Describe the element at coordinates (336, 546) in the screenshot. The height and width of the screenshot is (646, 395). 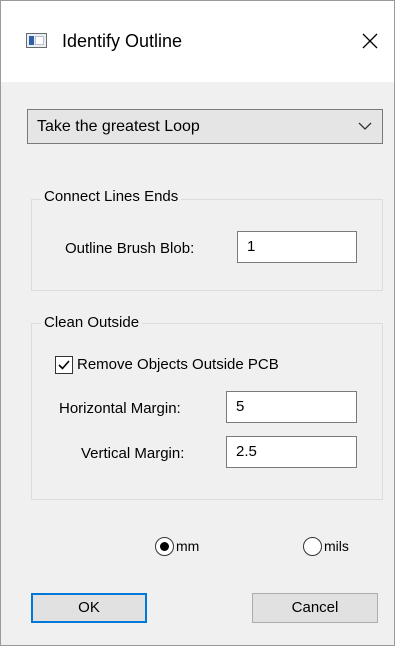
I see `unit-mils-label: mils` at that location.